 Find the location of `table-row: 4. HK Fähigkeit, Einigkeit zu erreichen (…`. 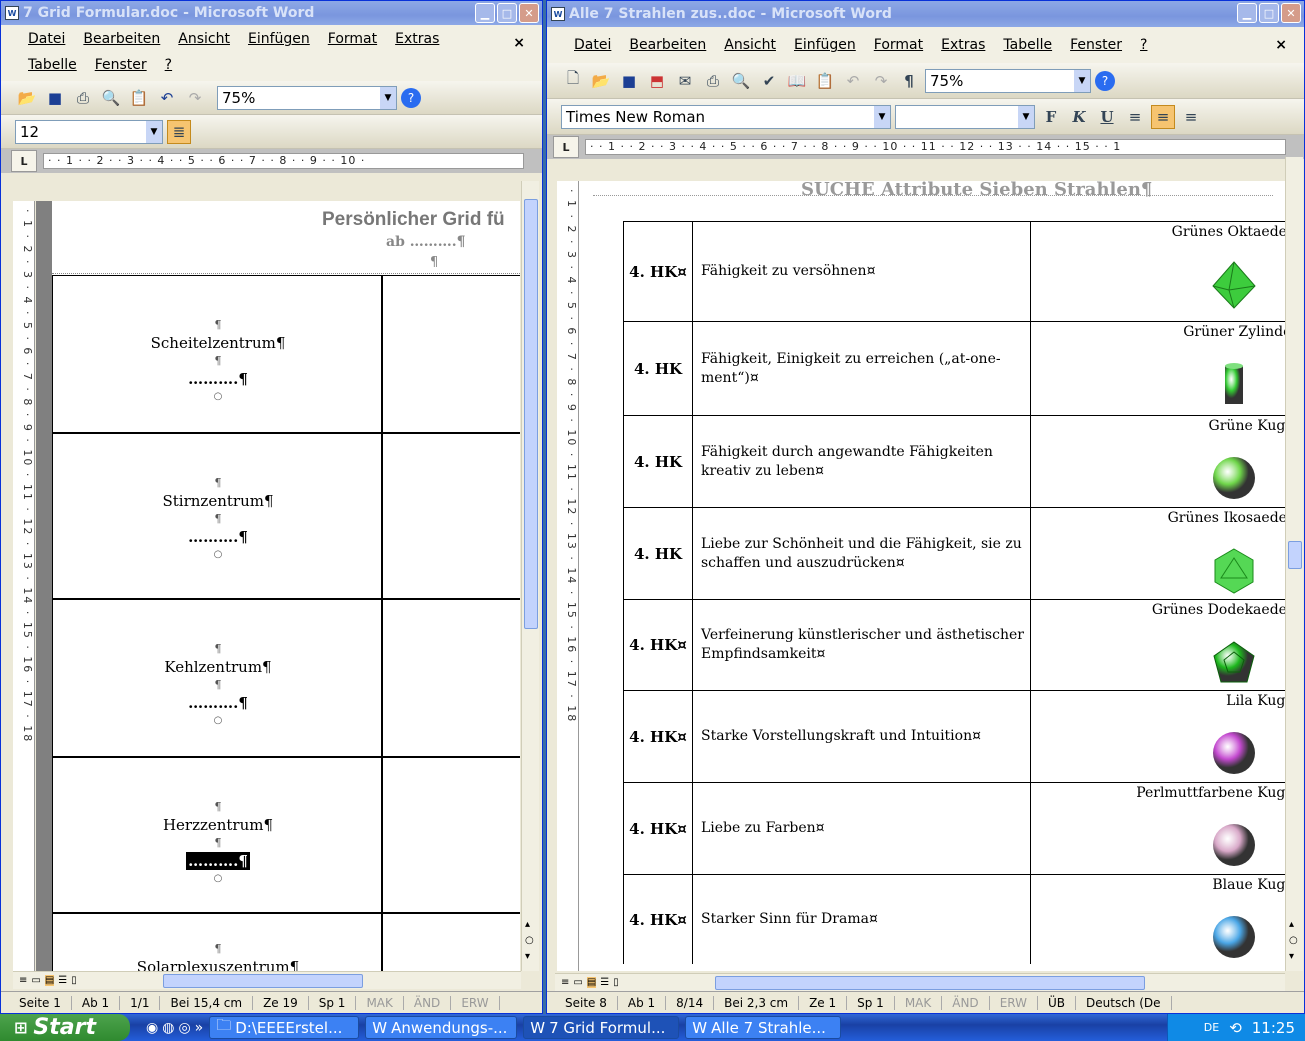

table-row: 4. HK Fähigkeit, Einigkeit zu erreichen (… is located at coordinates (954, 368).